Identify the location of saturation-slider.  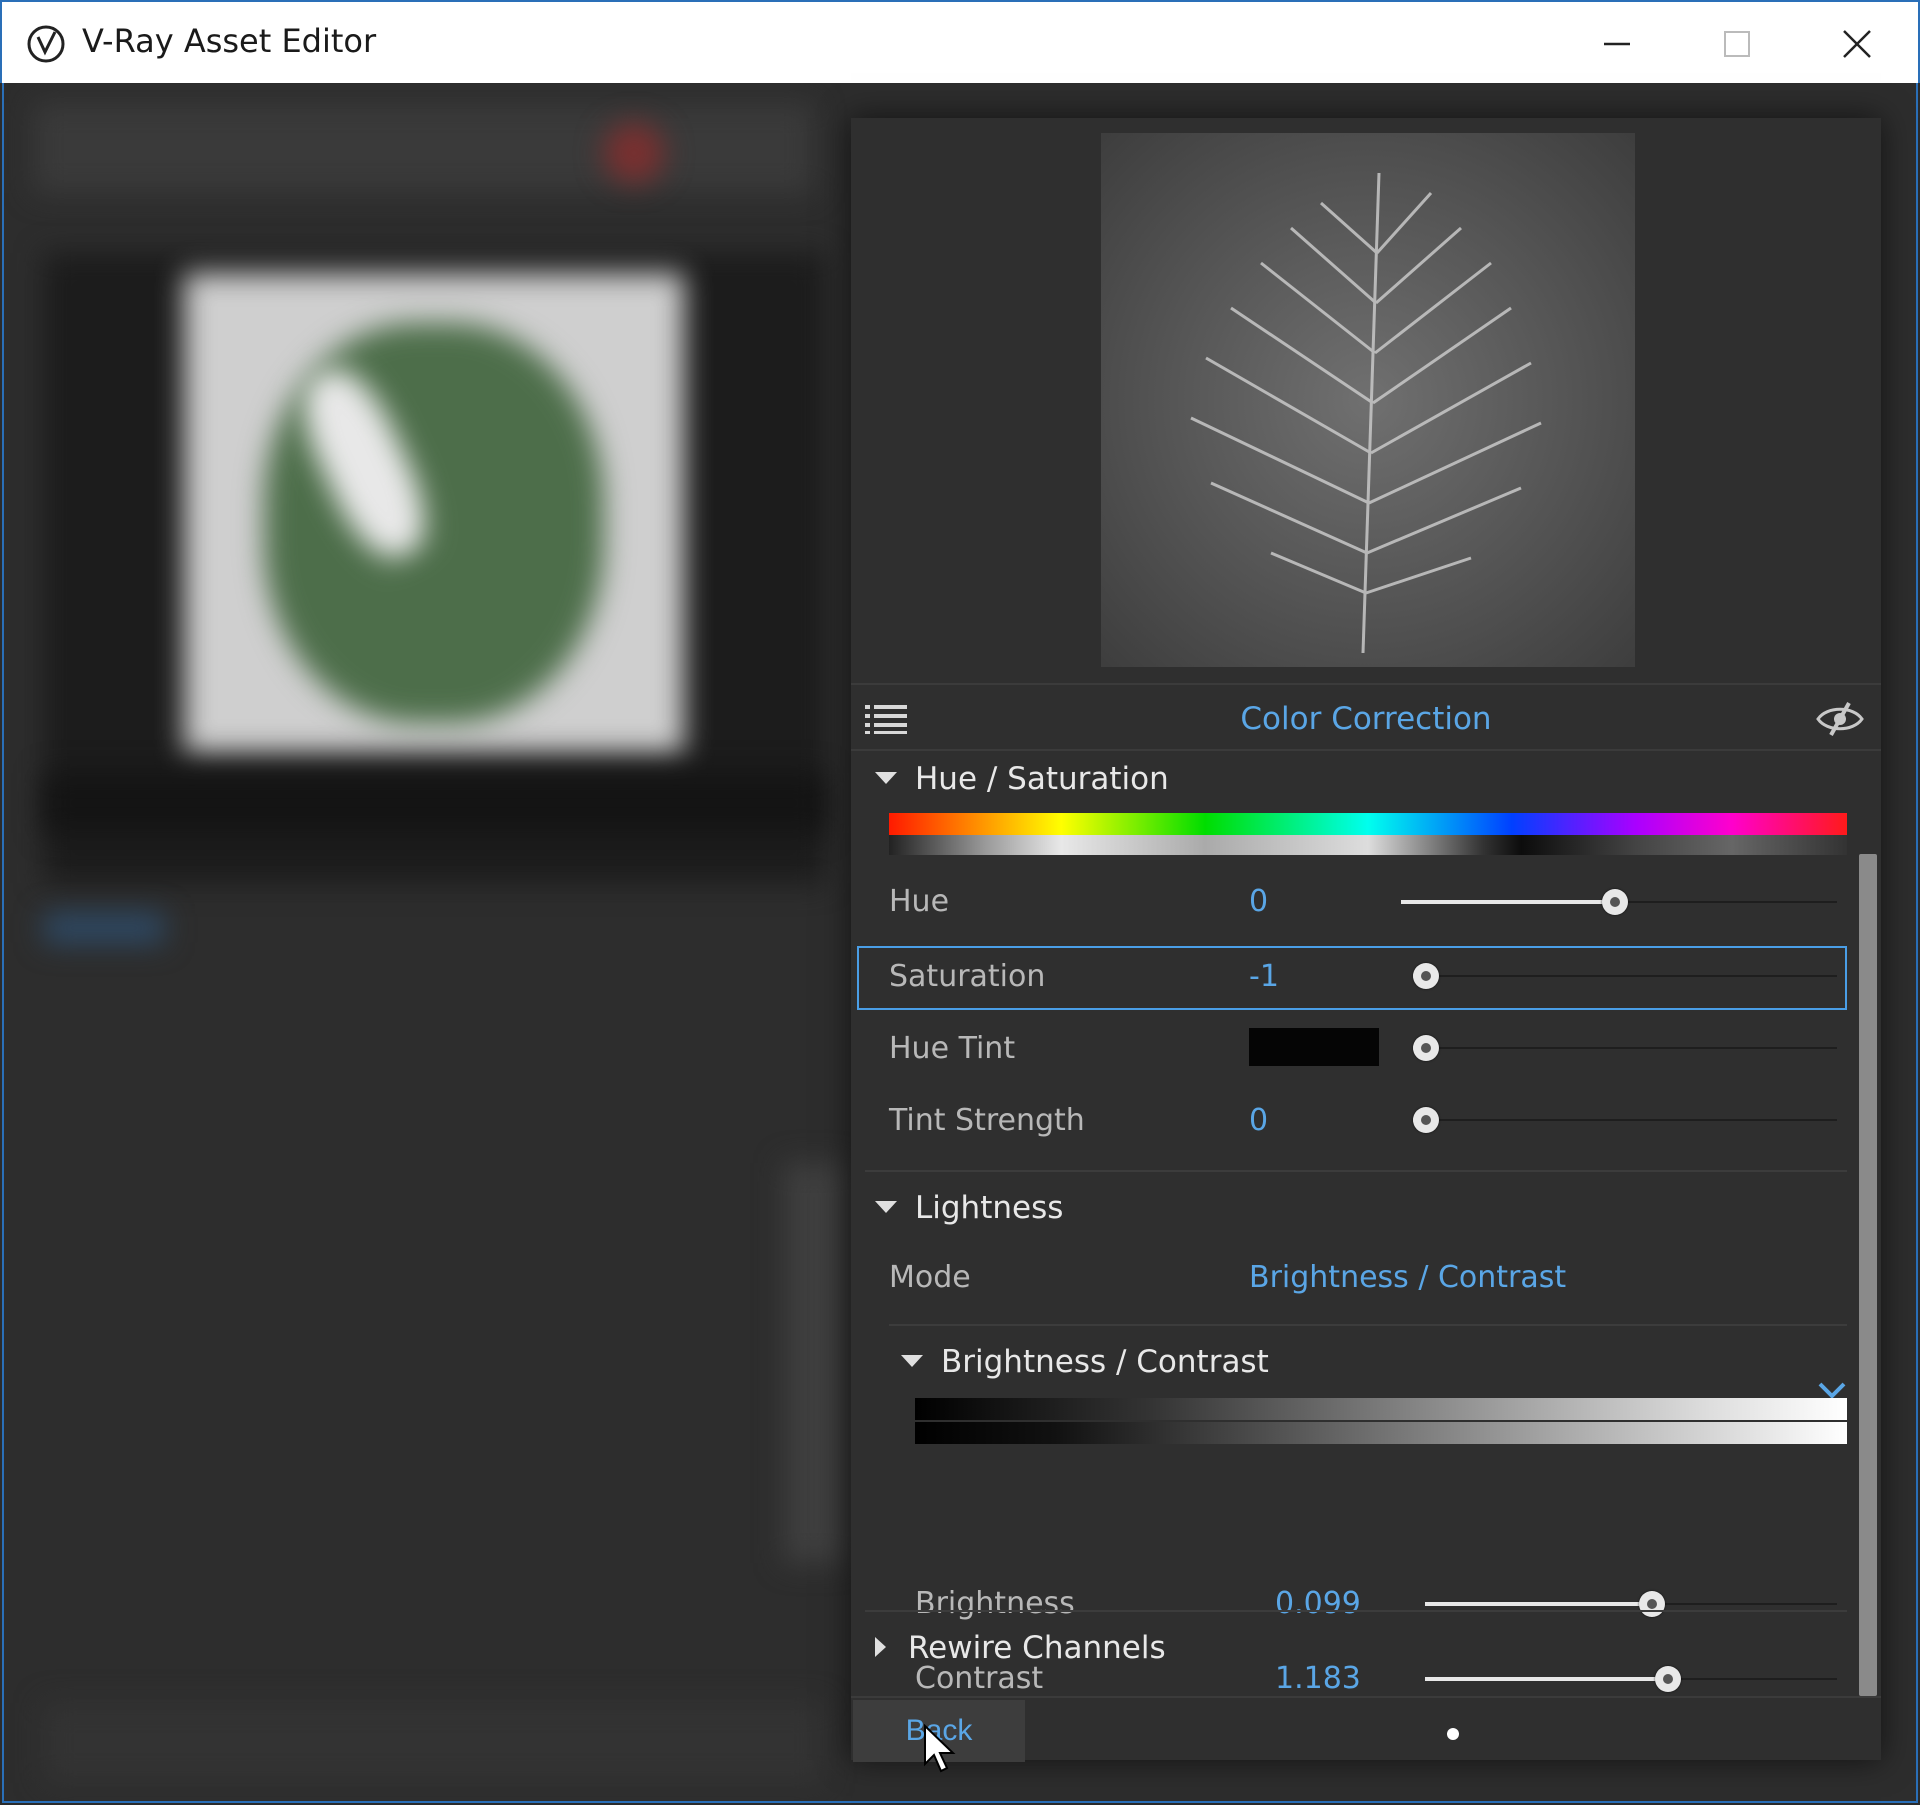
(1624, 976).